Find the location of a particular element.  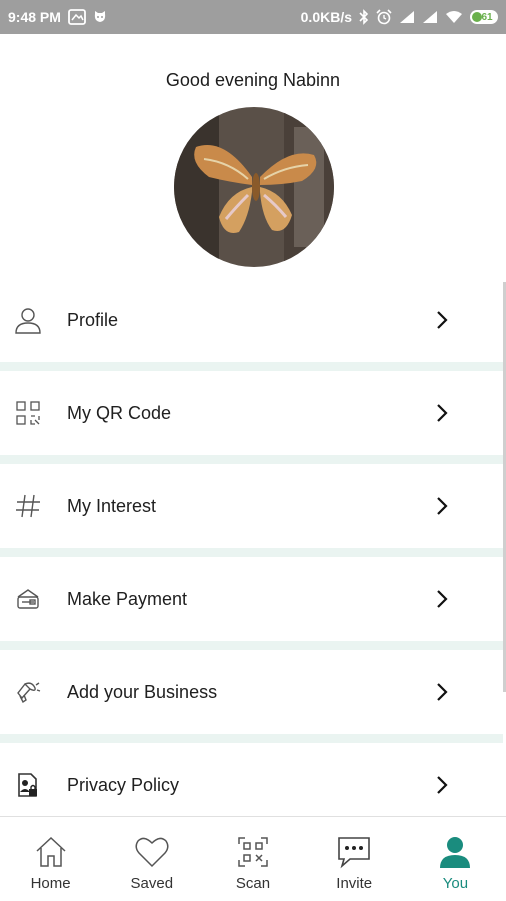

menu-item-qr-code: My QR Code is located at coordinates (251, 413).